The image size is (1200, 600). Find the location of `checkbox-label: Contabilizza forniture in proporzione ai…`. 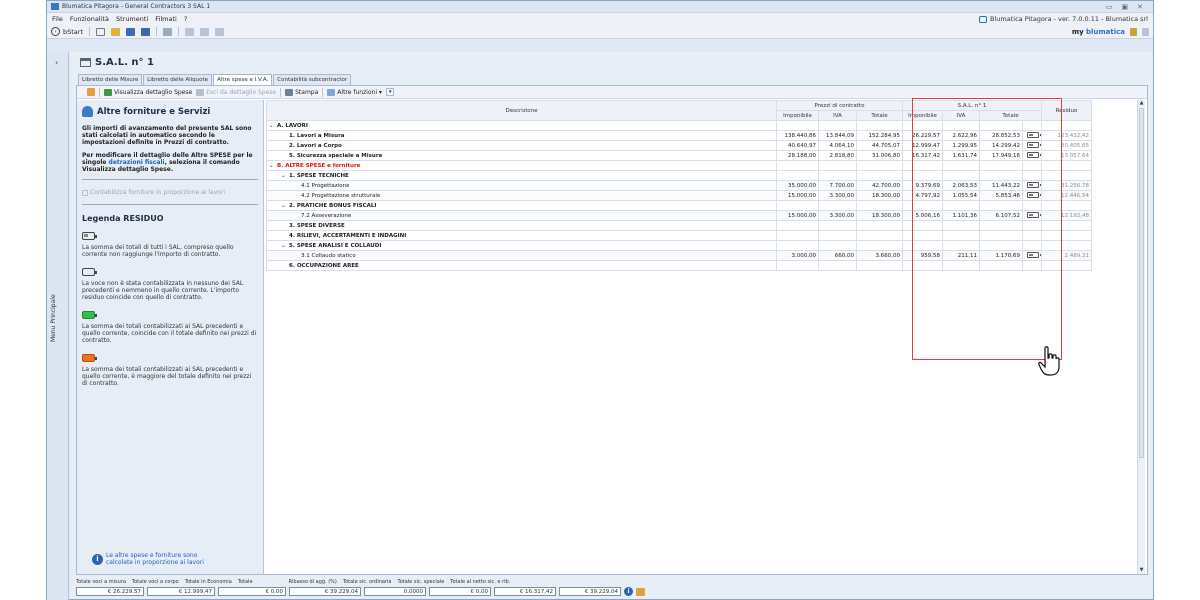

checkbox-label: Contabilizza forniture in proporzione ai… is located at coordinates (158, 192).